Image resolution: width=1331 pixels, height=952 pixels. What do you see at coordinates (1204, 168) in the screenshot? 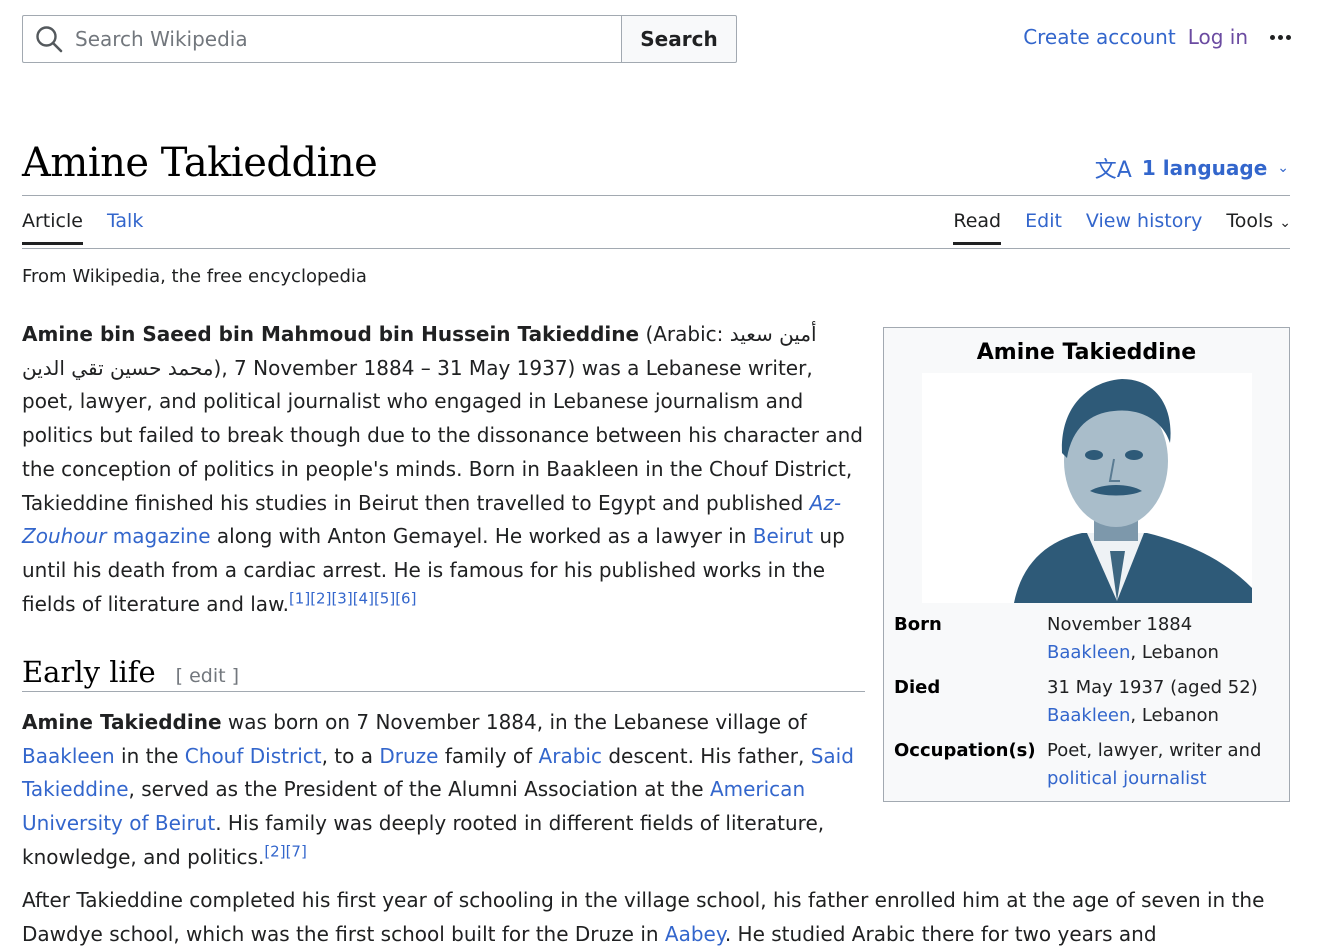
I see `language-button-label: 1 language` at bounding box center [1204, 168].